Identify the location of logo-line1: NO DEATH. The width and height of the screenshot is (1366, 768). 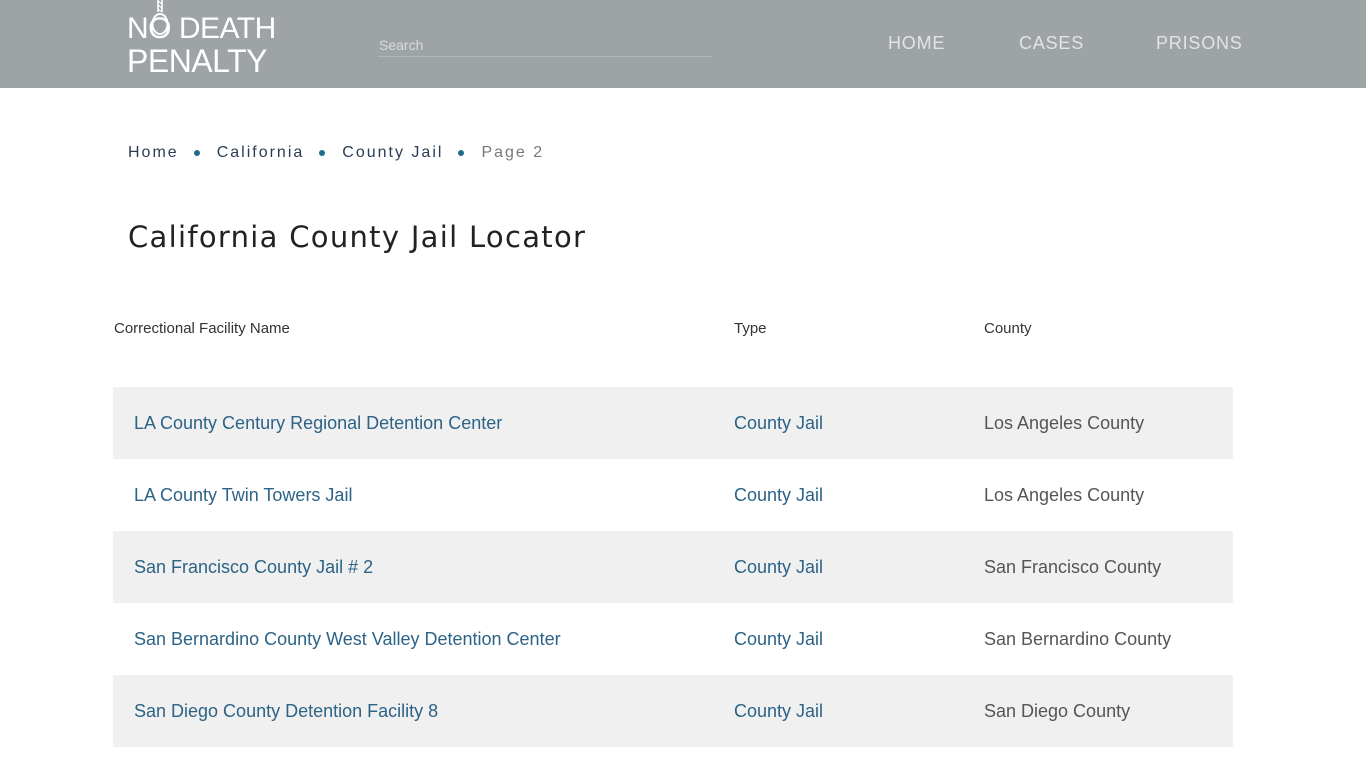
(201, 28).